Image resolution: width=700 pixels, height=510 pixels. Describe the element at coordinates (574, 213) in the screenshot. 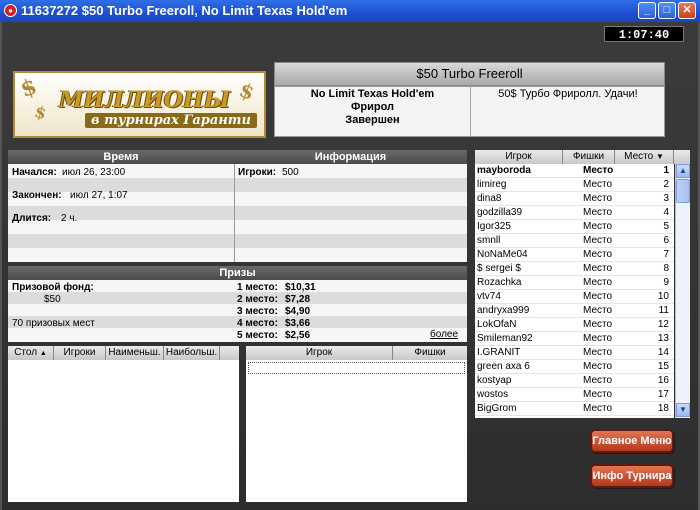

I see `player-row: godzilla39 Место 4` at that location.